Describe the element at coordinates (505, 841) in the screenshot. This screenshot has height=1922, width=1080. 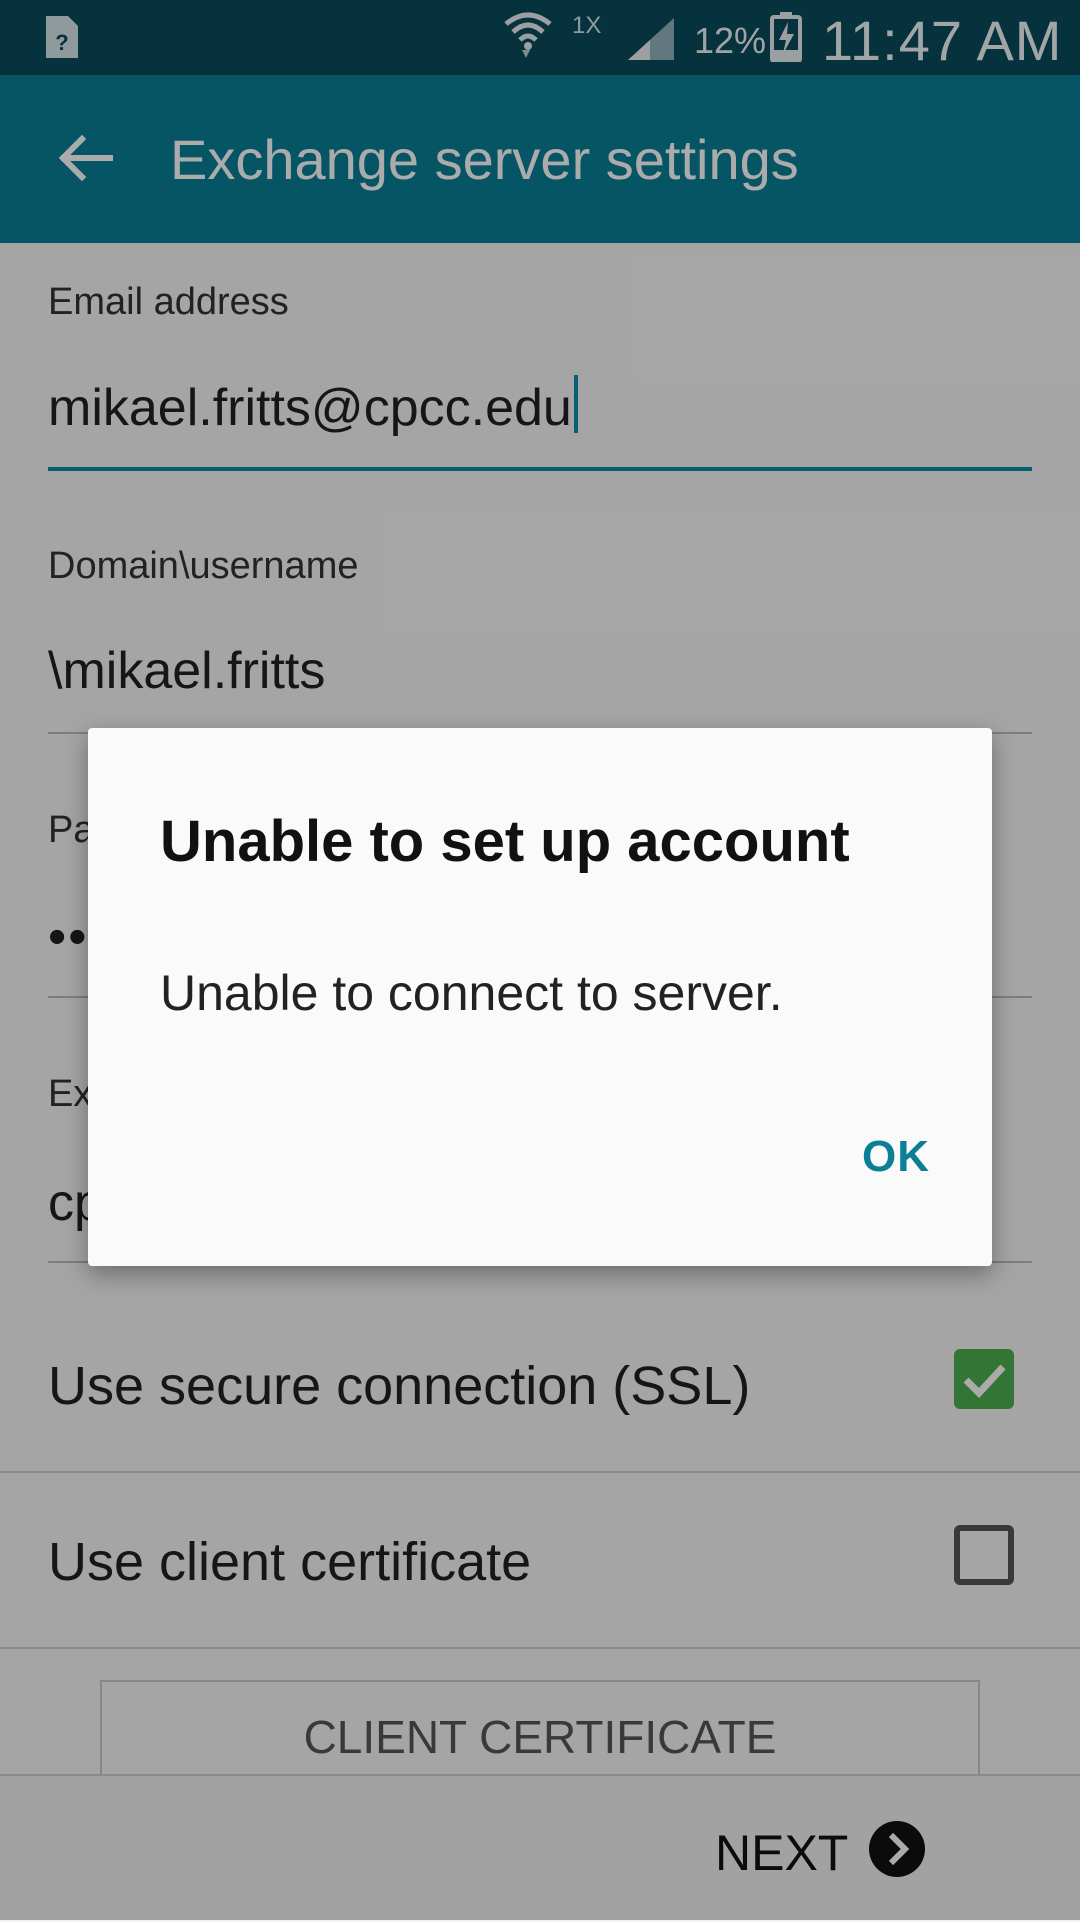
I see `dialog-title: Unable to set up account` at that location.